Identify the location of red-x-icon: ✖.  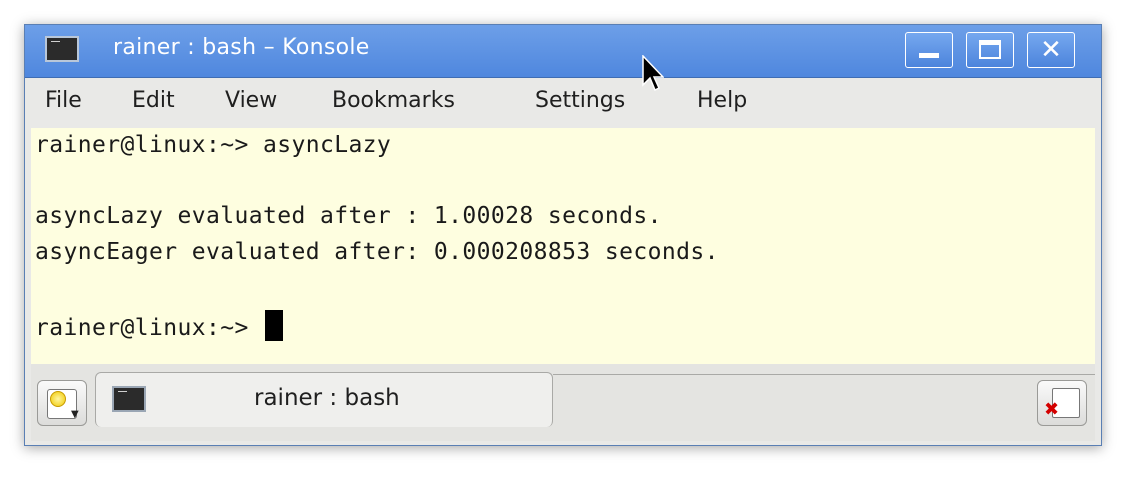
(1052, 409).